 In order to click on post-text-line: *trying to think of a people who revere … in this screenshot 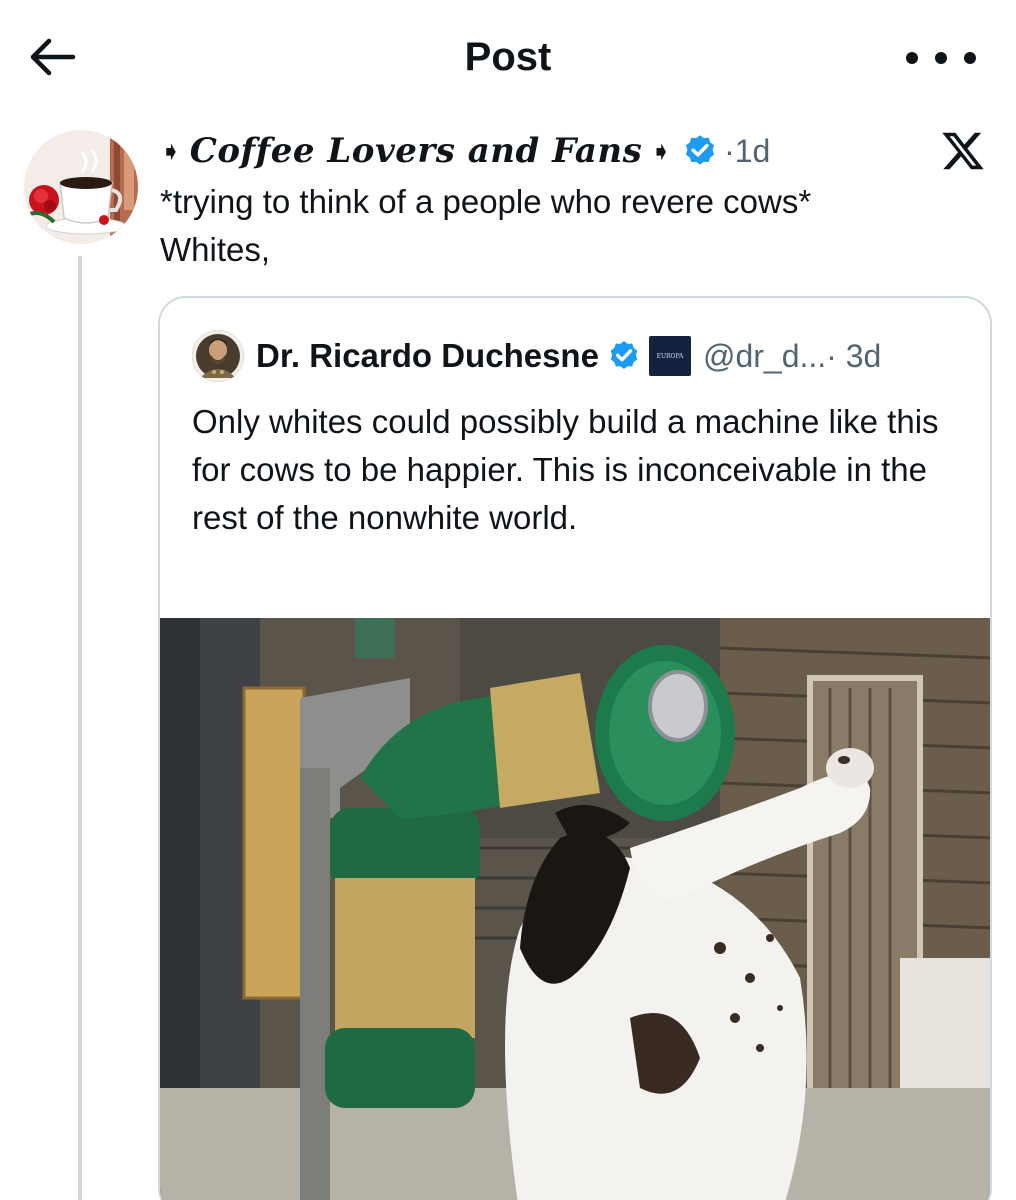, I will do `click(486, 201)`.